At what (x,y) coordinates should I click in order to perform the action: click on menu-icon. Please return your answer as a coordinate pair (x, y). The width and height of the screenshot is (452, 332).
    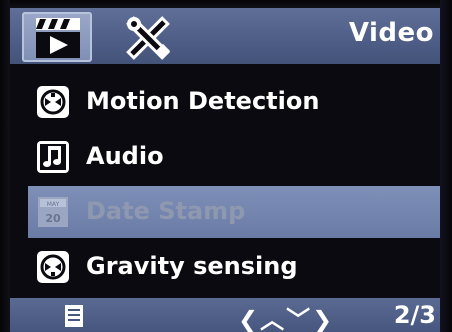
    Looking at the image, I should click on (74, 316).